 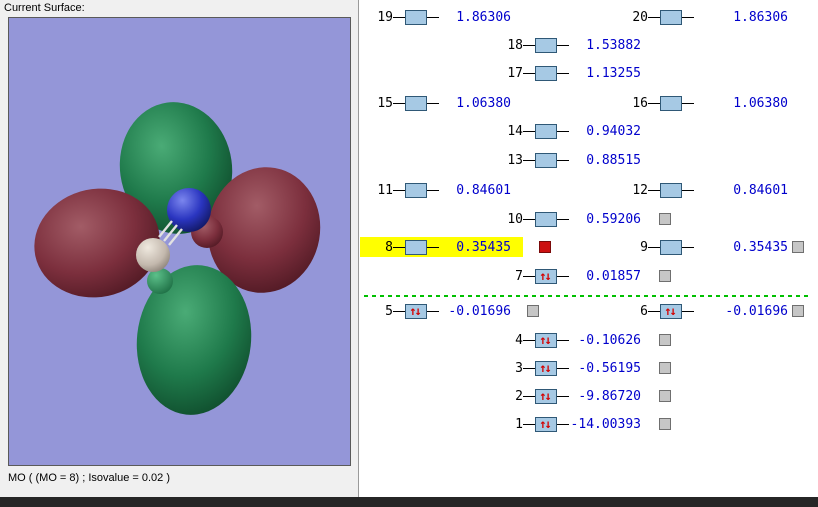 I want to click on orbital-level: 5 ↑↓ -0.01696, so click(x=438, y=311).